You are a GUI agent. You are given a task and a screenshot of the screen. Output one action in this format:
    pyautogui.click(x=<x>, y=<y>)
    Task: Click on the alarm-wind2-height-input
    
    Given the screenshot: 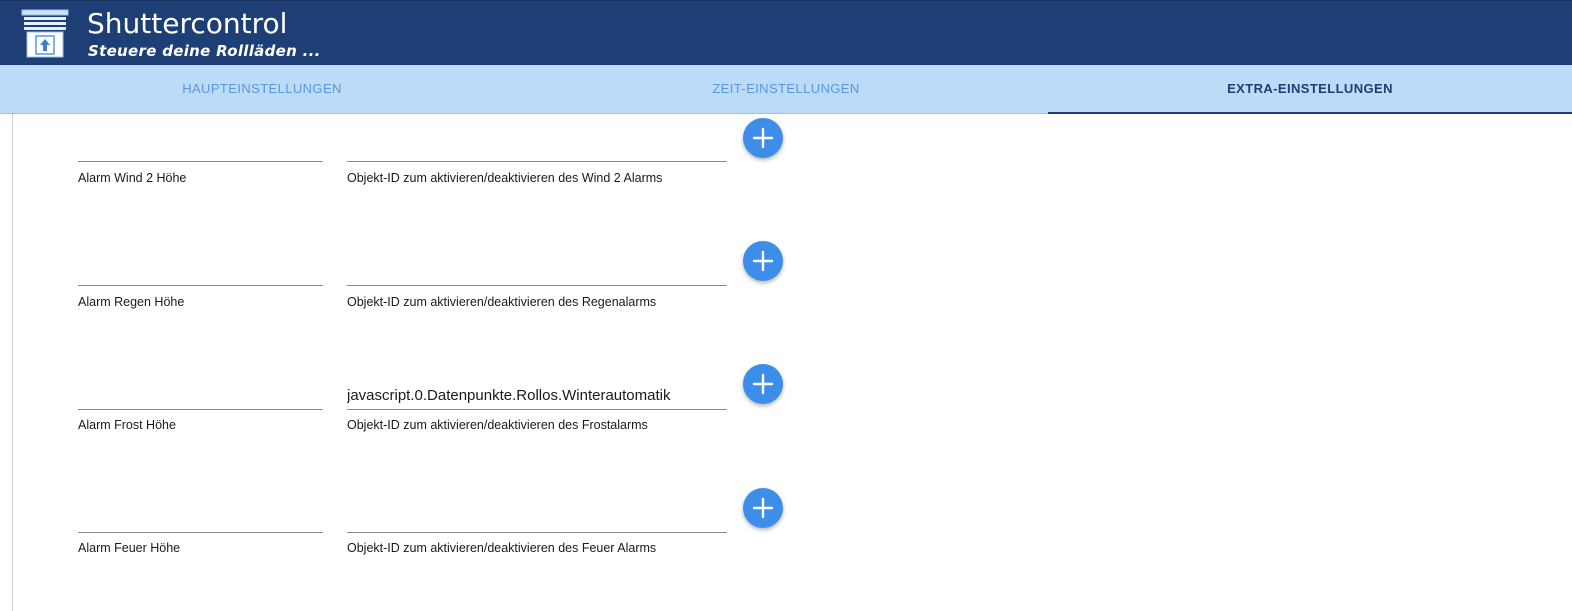 What is the action you would take?
    pyautogui.click(x=200, y=149)
    